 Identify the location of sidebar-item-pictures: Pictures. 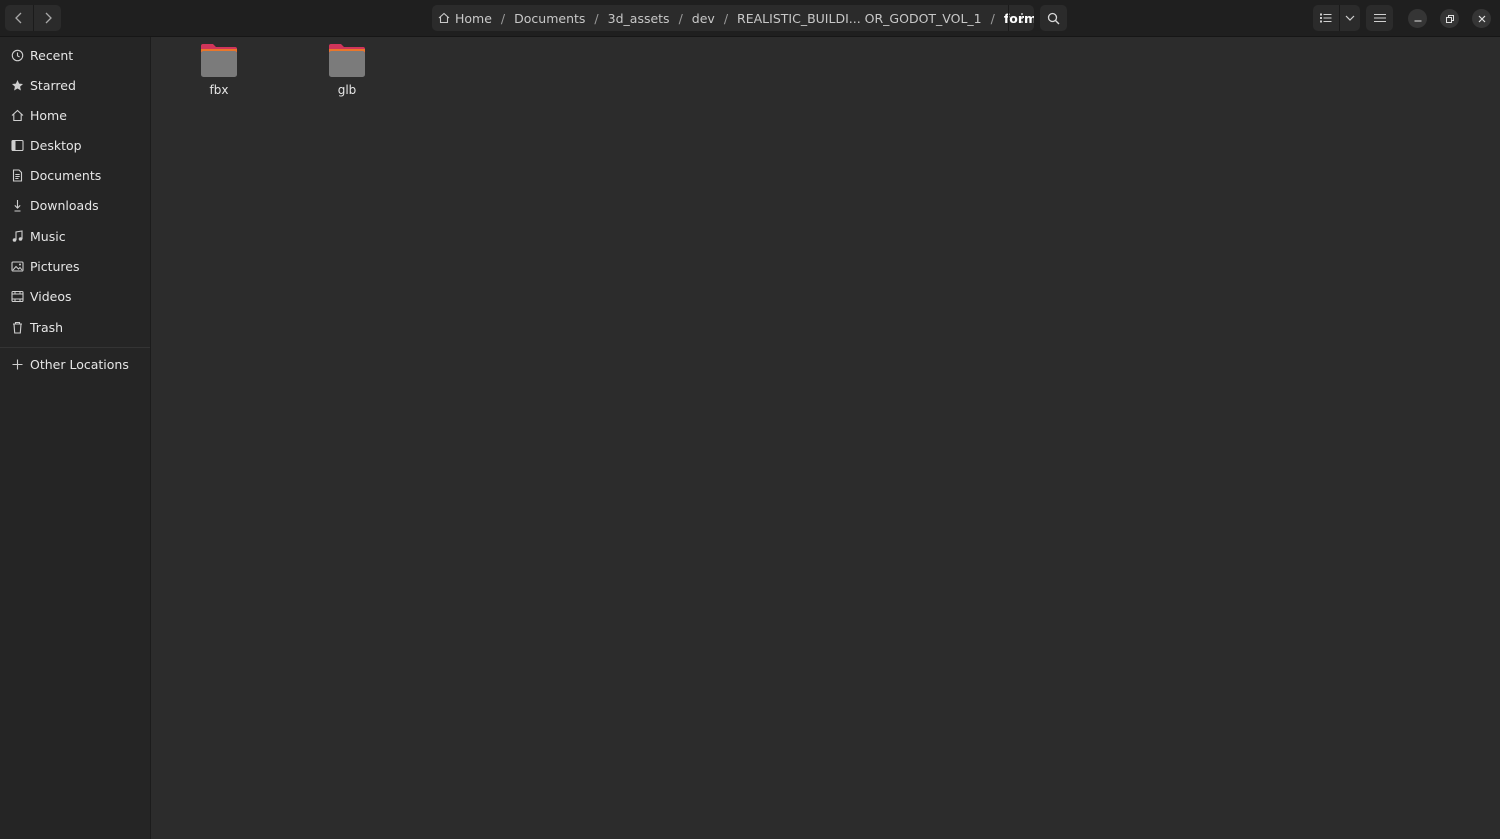
(75, 266).